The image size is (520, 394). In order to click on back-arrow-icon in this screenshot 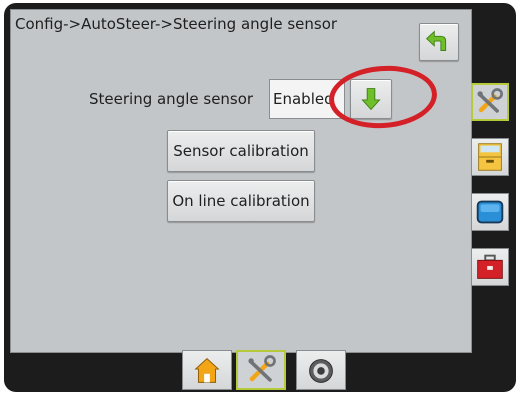, I will do `click(439, 42)`.